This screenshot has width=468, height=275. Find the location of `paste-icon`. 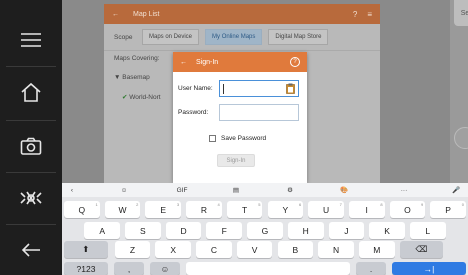

paste-icon is located at coordinates (290, 88).